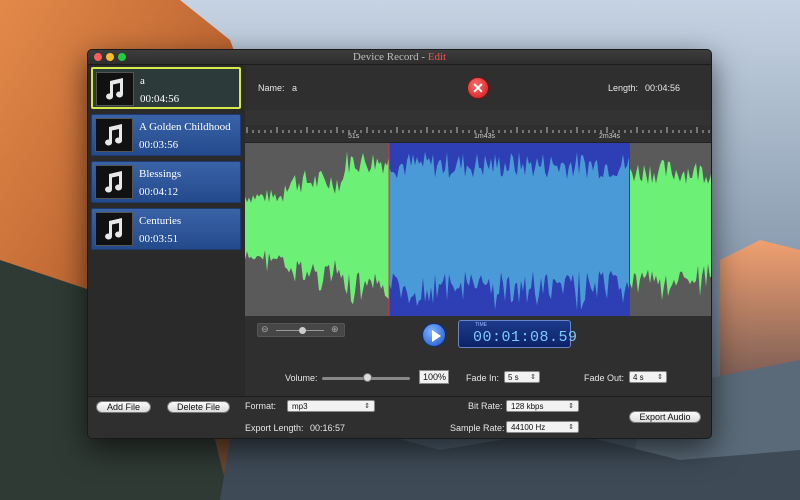  Describe the element at coordinates (261, 406) in the screenshot. I see `format-label: Format:` at that location.